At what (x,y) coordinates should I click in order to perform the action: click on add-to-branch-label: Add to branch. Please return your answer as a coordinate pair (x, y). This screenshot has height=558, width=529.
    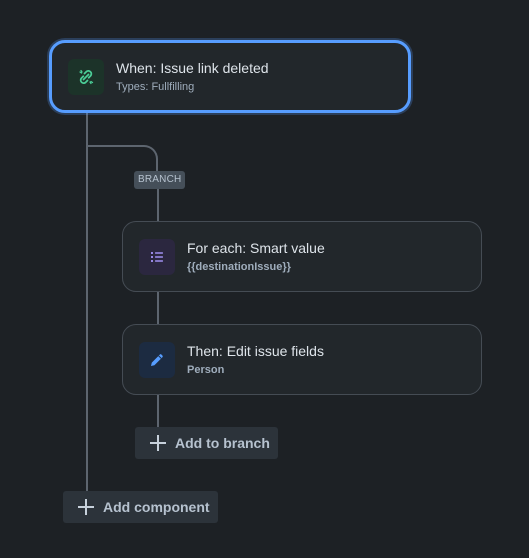
    Looking at the image, I should click on (222, 443).